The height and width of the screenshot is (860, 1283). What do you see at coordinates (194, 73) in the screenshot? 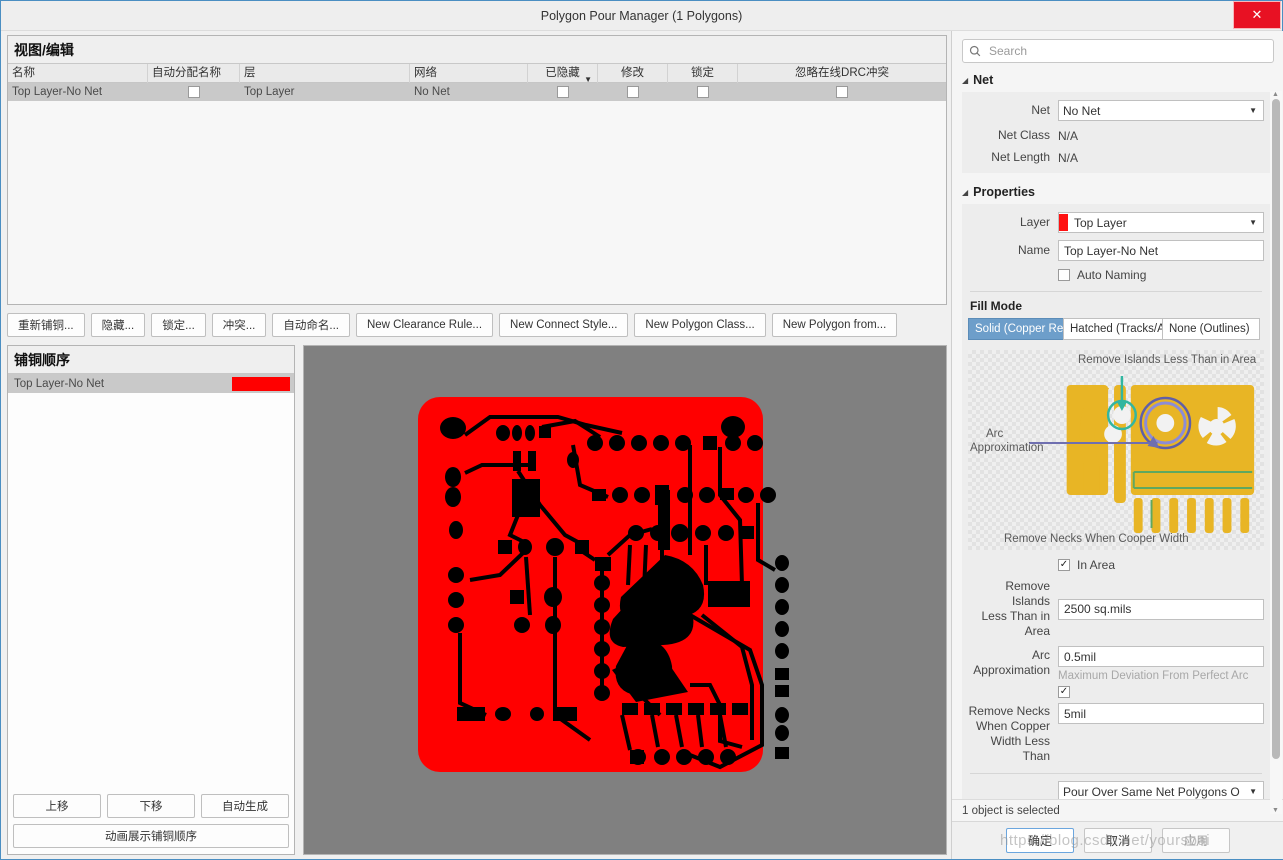
I see `column-header-auto-name: 自动分配名称` at bounding box center [194, 73].